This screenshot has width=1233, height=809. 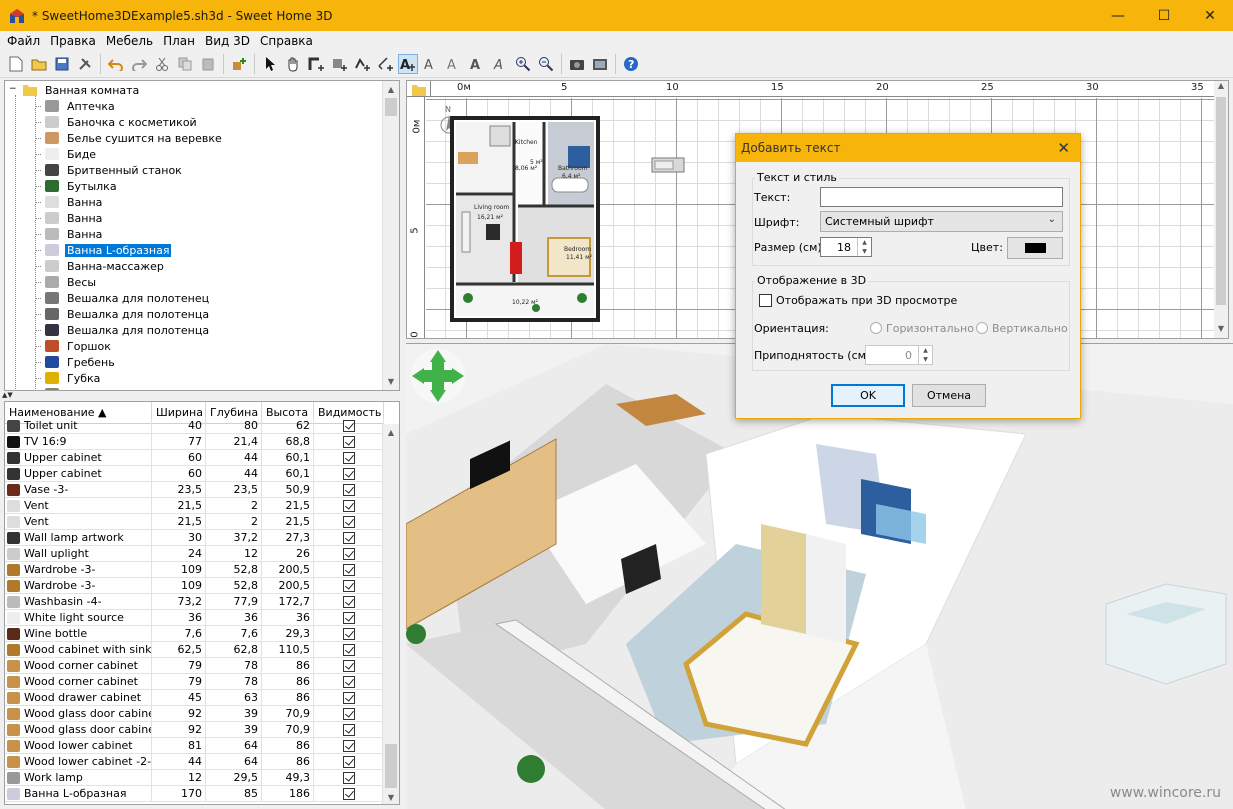 What do you see at coordinates (194, 586) in the screenshot?
I see `table-row: Wardrobe -3- 109 52,8 200,5` at bounding box center [194, 586].